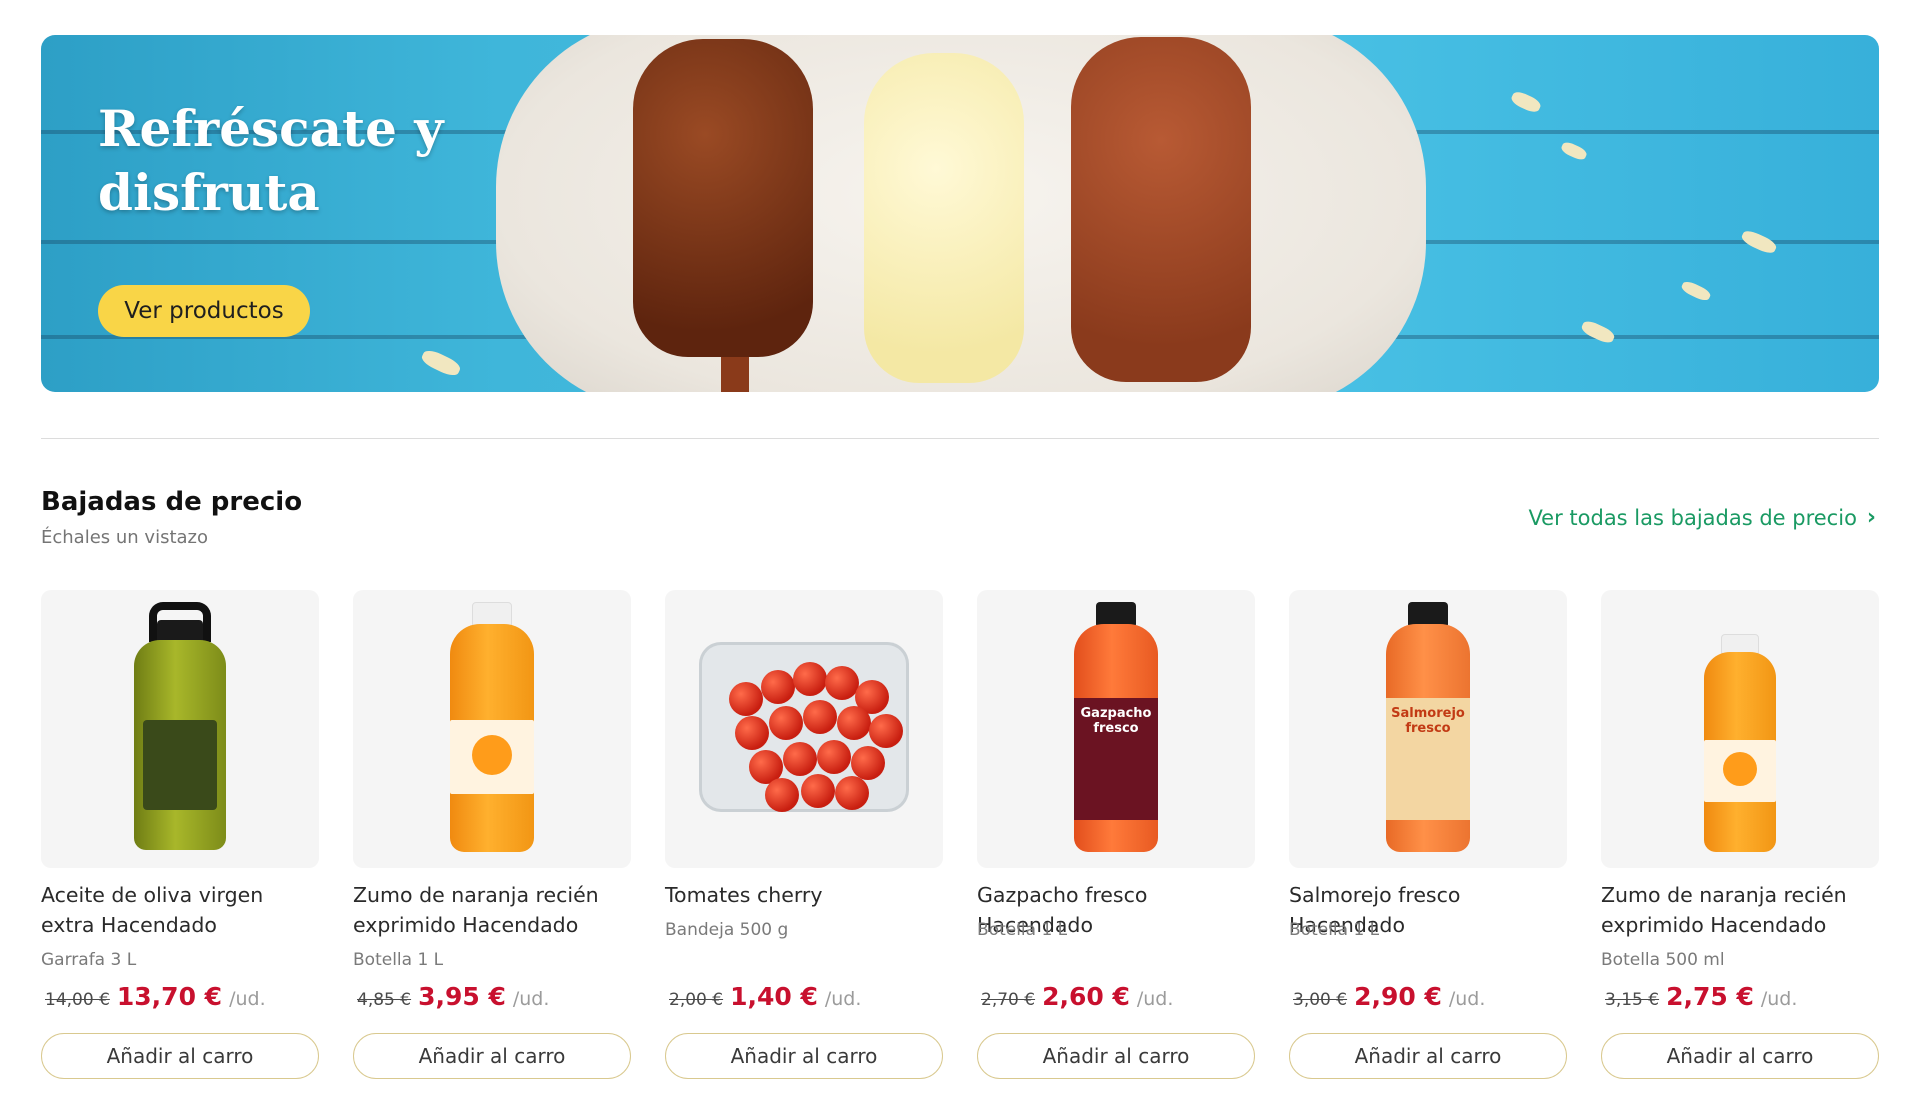 The image size is (1920, 1101). I want to click on current-price: 3,95 €, so click(462, 996).